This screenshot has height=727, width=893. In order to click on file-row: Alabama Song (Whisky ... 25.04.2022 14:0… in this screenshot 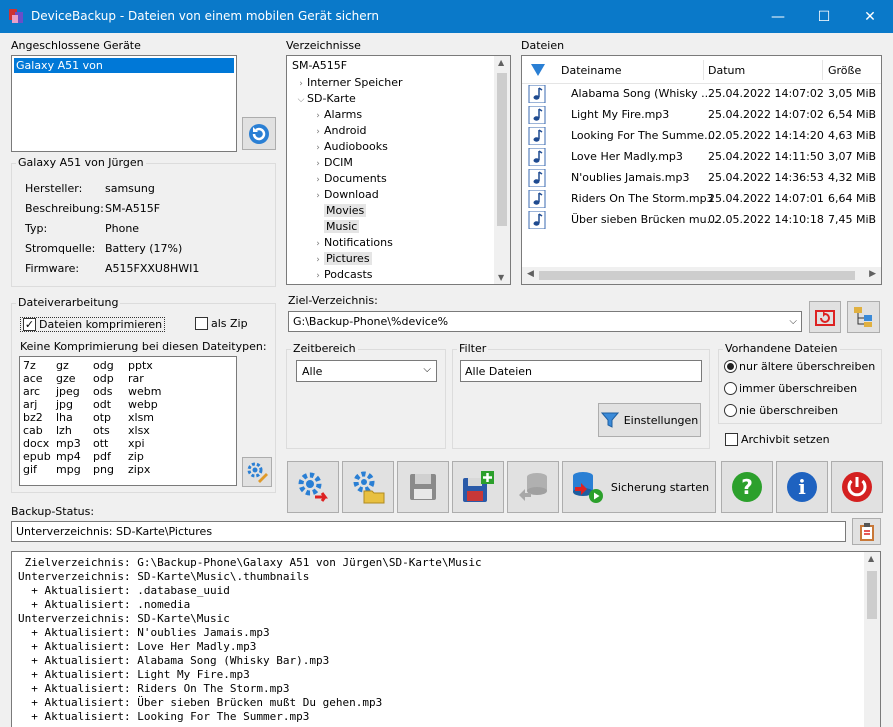, I will do `click(699, 93)`.